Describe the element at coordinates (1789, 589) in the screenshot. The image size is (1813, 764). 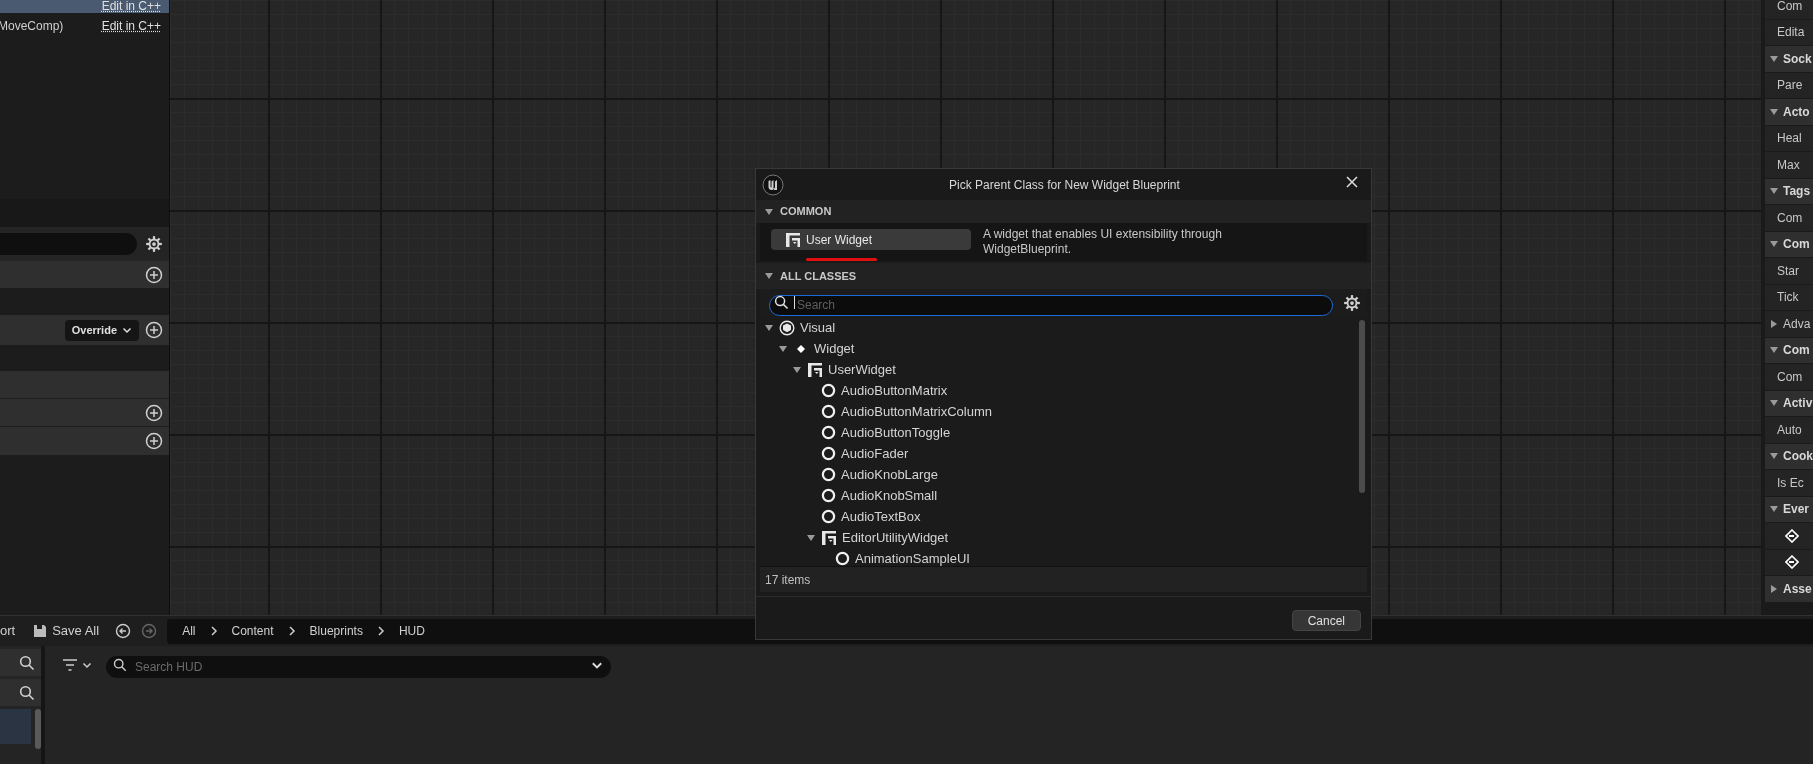
I see `section-header: Asse` at that location.